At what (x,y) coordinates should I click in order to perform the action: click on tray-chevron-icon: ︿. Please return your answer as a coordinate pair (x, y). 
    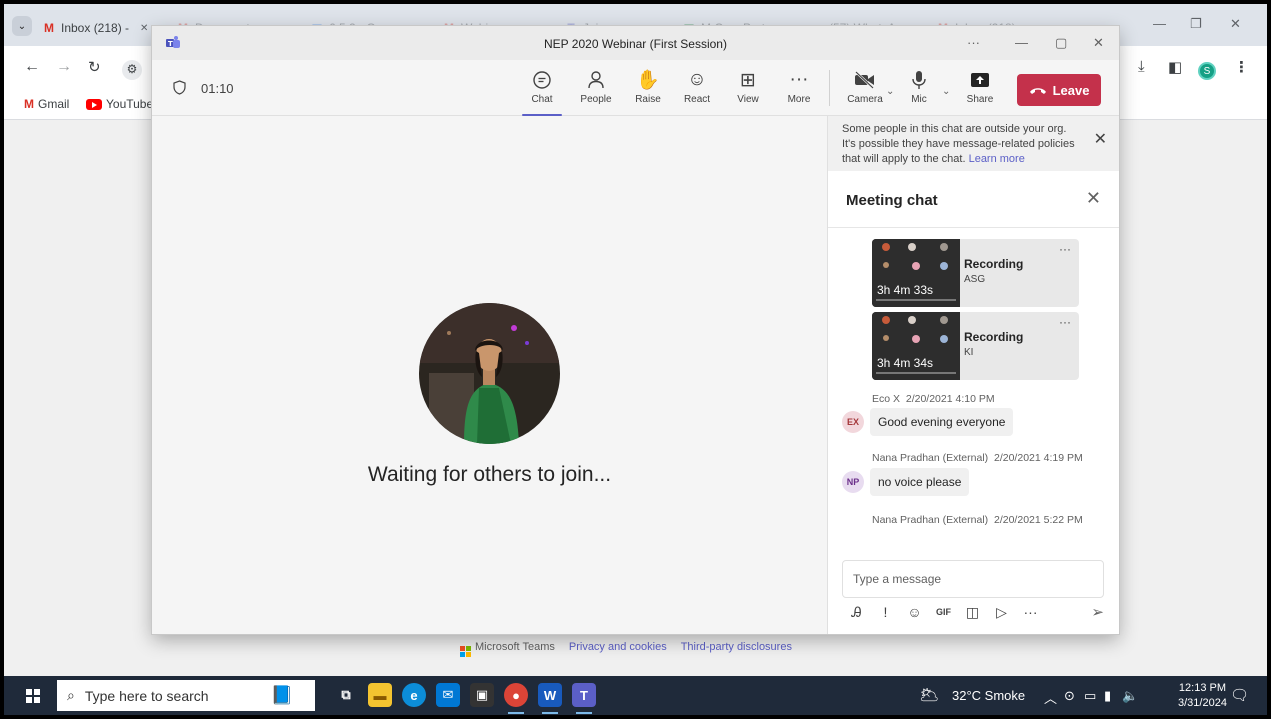
    Looking at the image, I should click on (1050, 697).